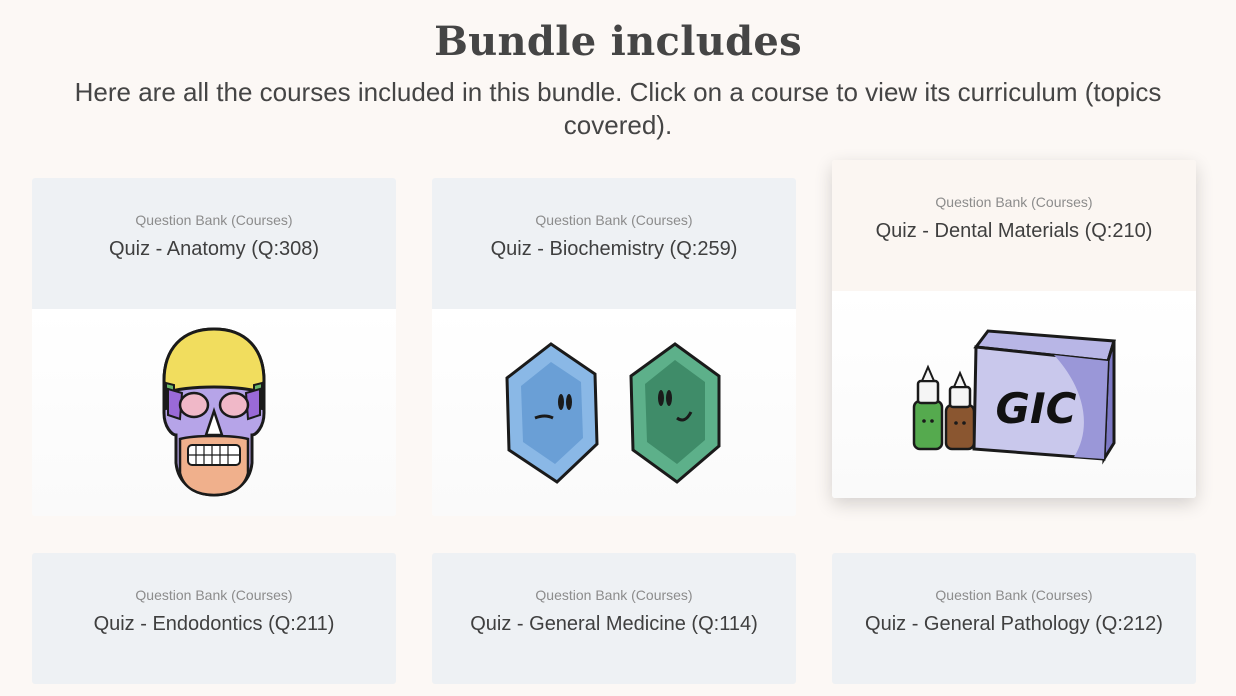 The width and height of the screenshot is (1236, 696). What do you see at coordinates (1014, 231) in the screenshot?
I see `course-title: Quiz - Dental Materials (Q:210)` at bounding box center [1014, 231].